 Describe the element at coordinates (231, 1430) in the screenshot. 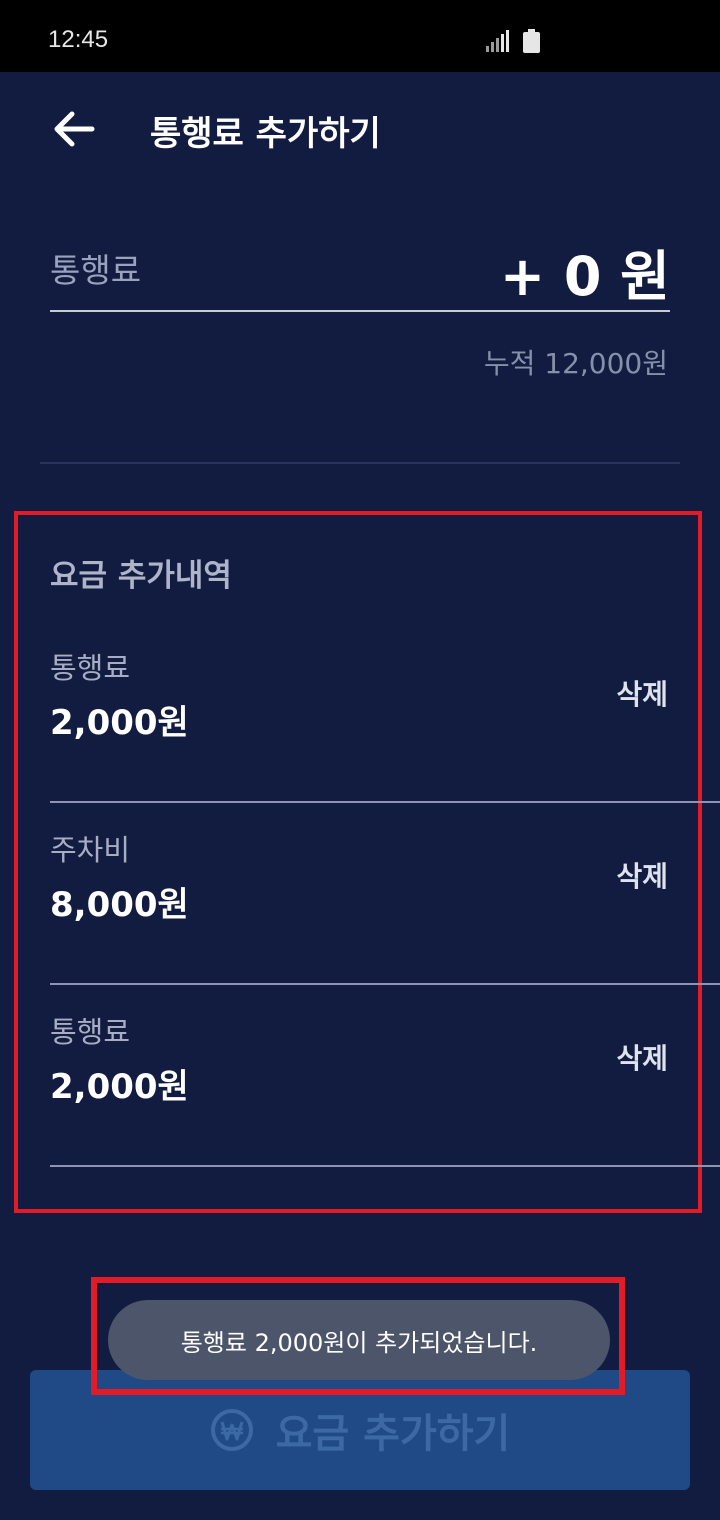

I see `won-icon` at that location.